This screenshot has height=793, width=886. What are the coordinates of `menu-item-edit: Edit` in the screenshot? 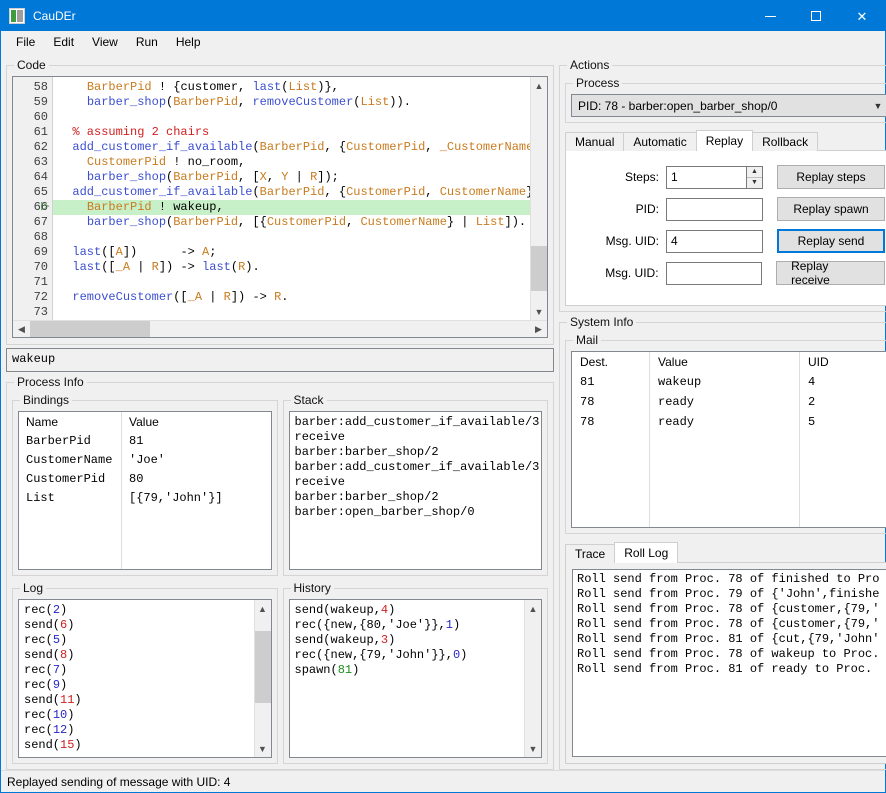 It's located at (63, 42).